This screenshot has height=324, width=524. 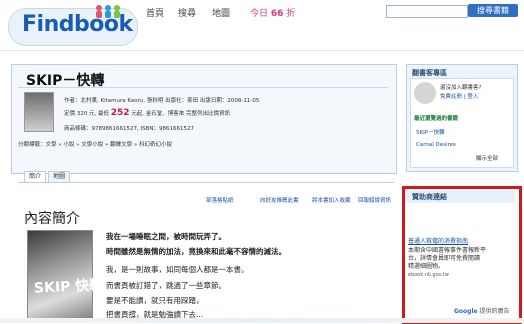 What do you see at coordinates (221, 12) in the screenshot?
I see `nav-map: 地圖` at bounding box center [221, 12].